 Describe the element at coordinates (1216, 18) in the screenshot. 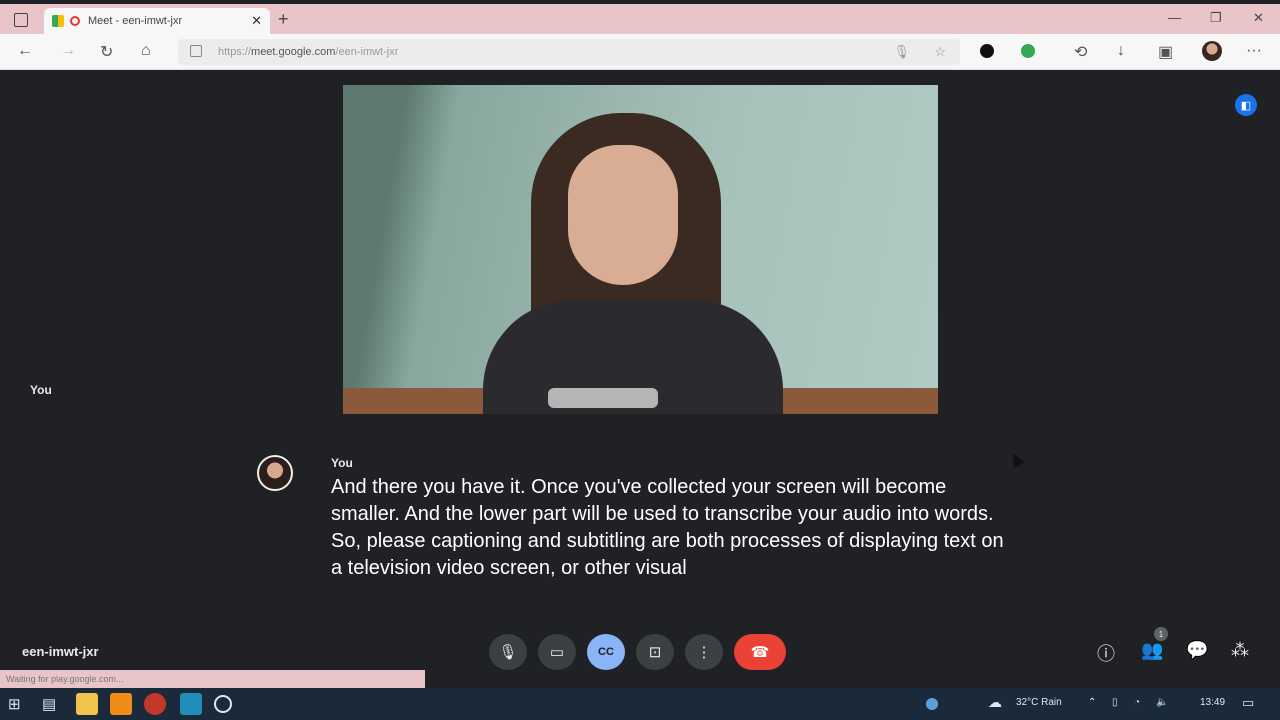

I see `restore-button: ❐` at that location.